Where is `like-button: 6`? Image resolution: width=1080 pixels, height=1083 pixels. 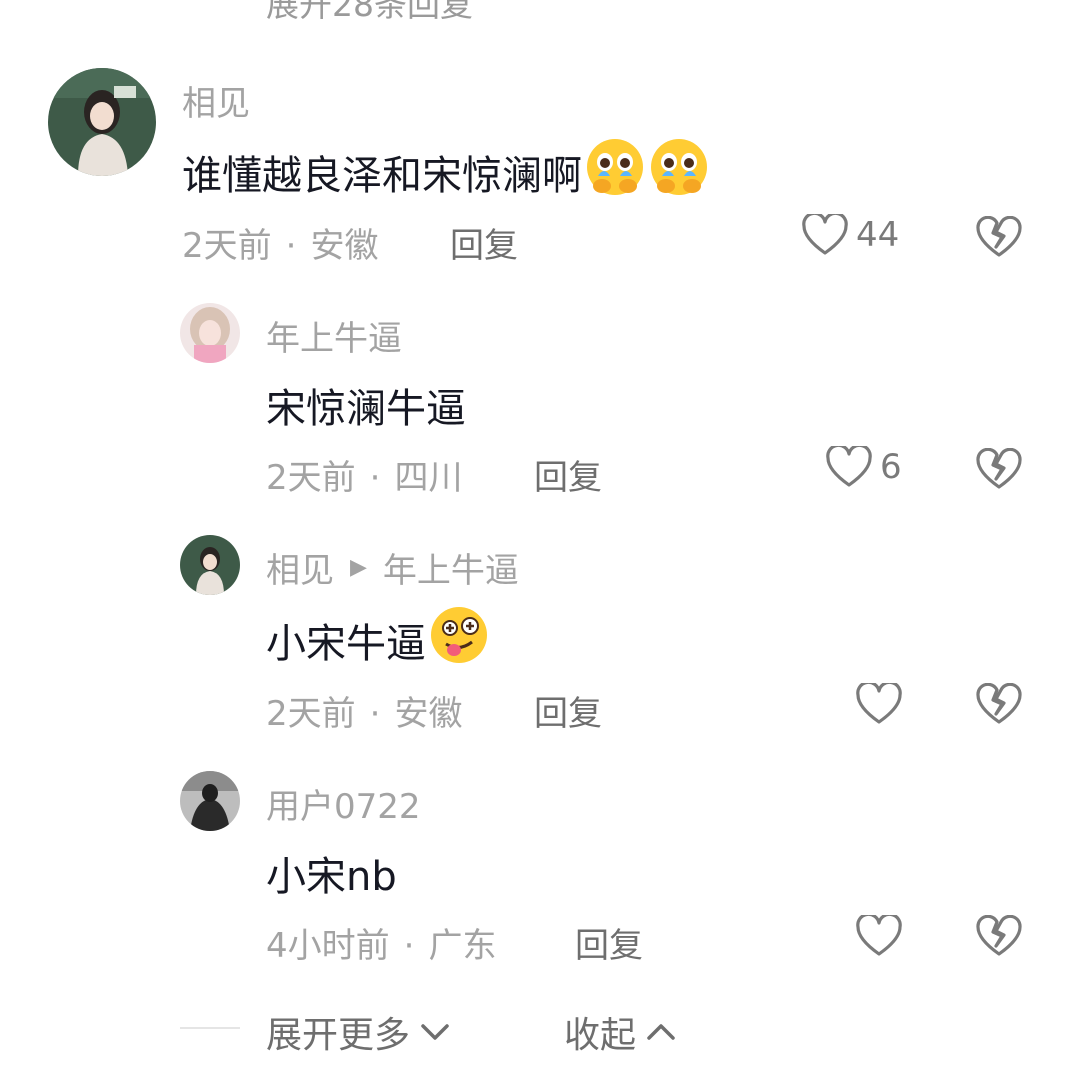
like-button: 6 is located at coordinates (864, 467).